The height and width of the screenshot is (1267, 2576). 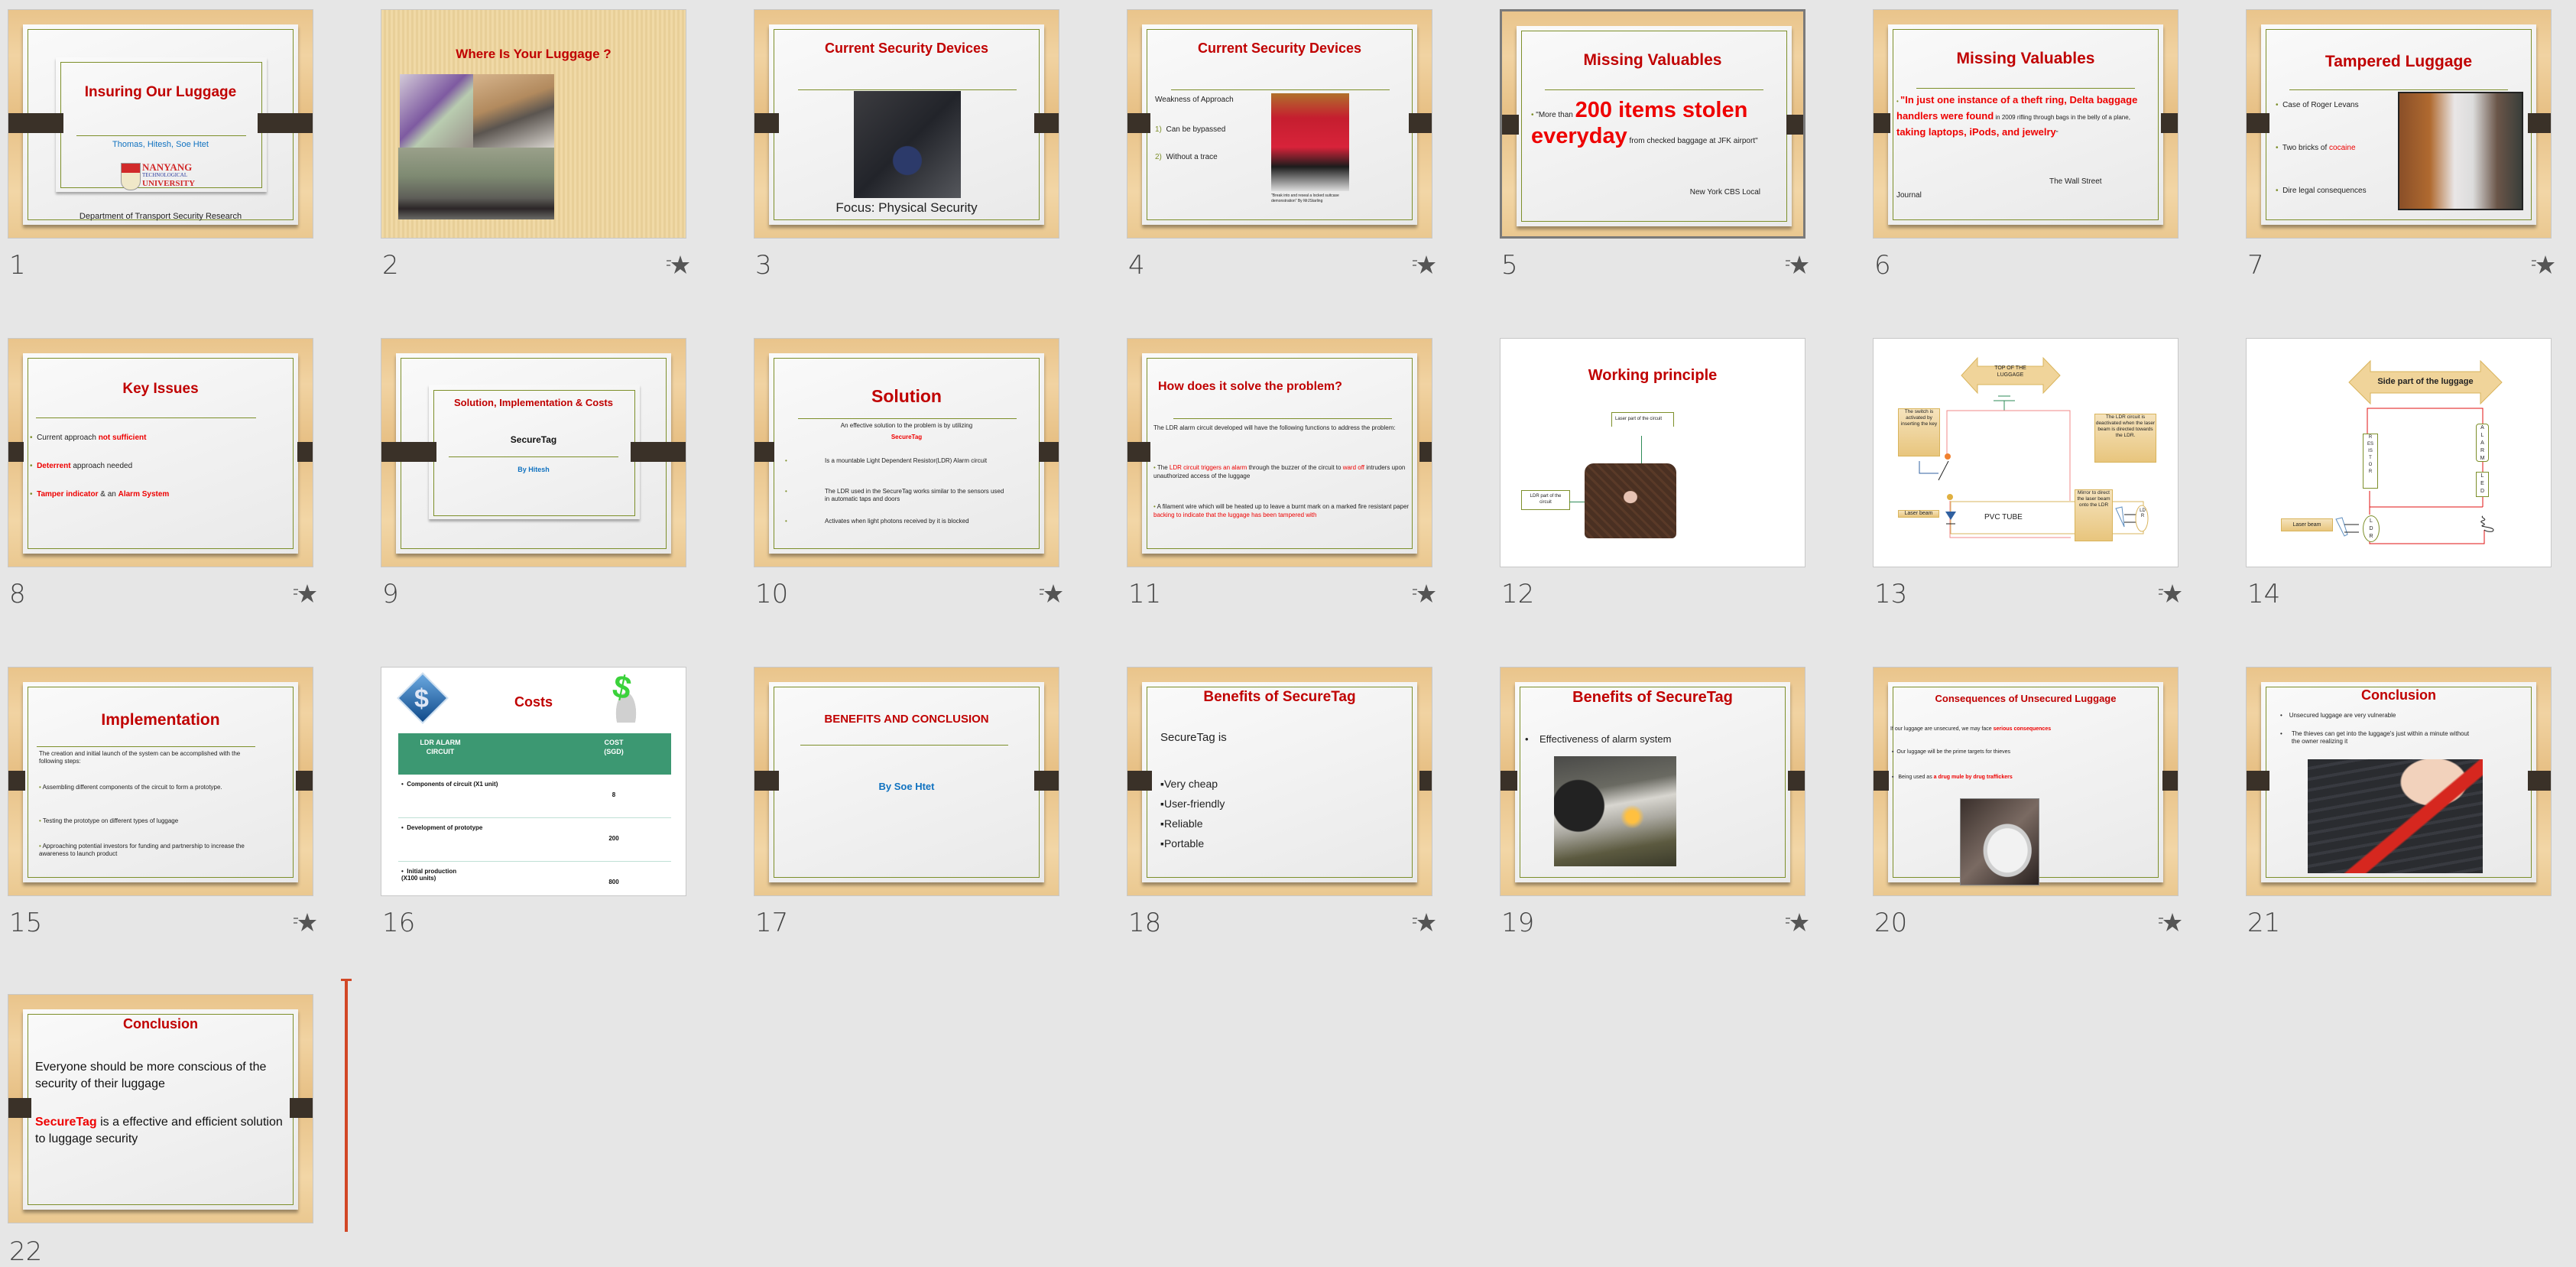 What do you see at coordinates (2399, 62) in the screenshot?
I see `slide-title: Tampered Luggage` at bounding box center [2399, 62].